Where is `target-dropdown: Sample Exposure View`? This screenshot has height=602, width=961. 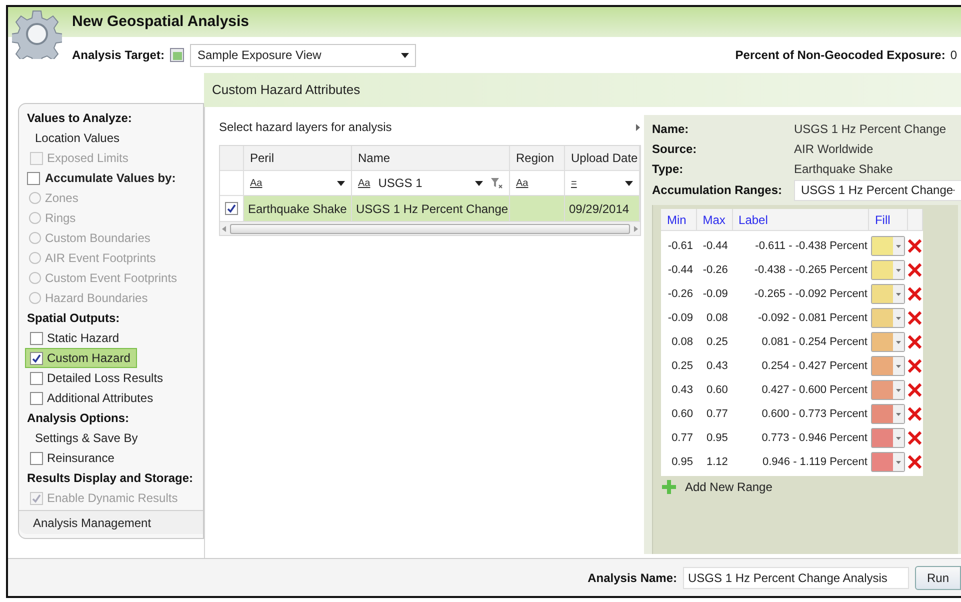
target-dropdown: Sample Exposure View is located at coordinates (303, 55).